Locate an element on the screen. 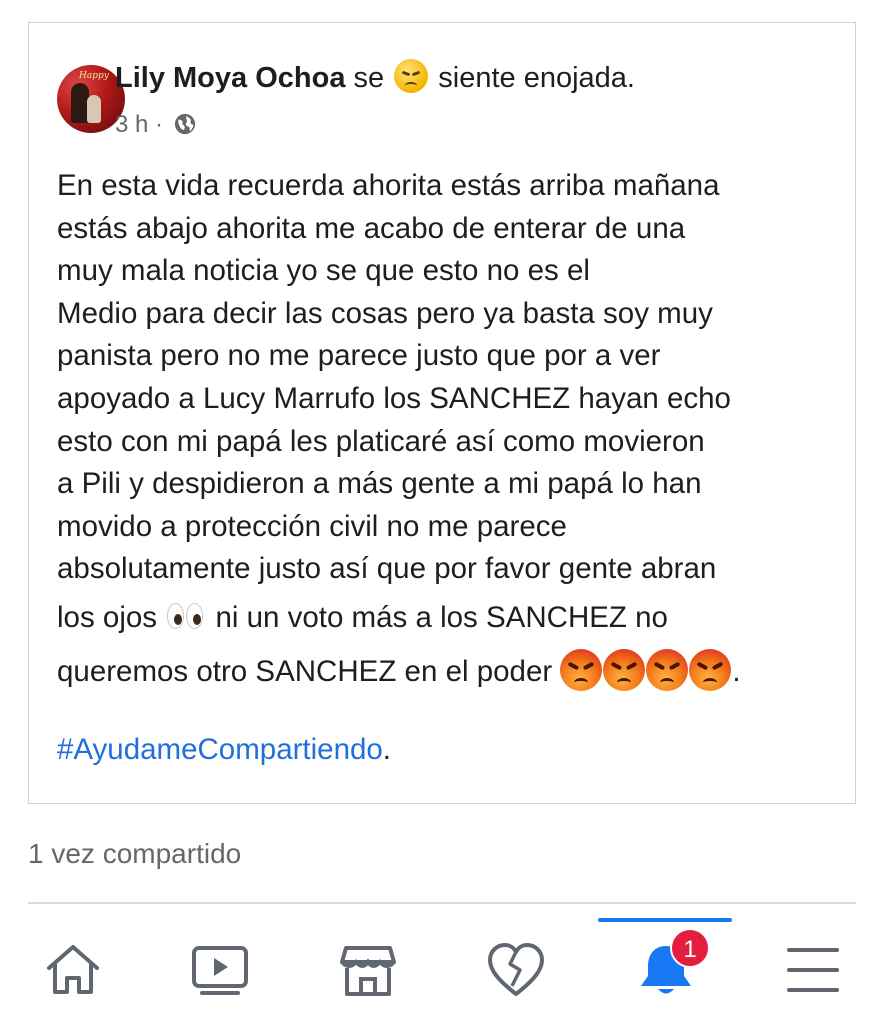  tab-home is located at coordinates (73, 970).